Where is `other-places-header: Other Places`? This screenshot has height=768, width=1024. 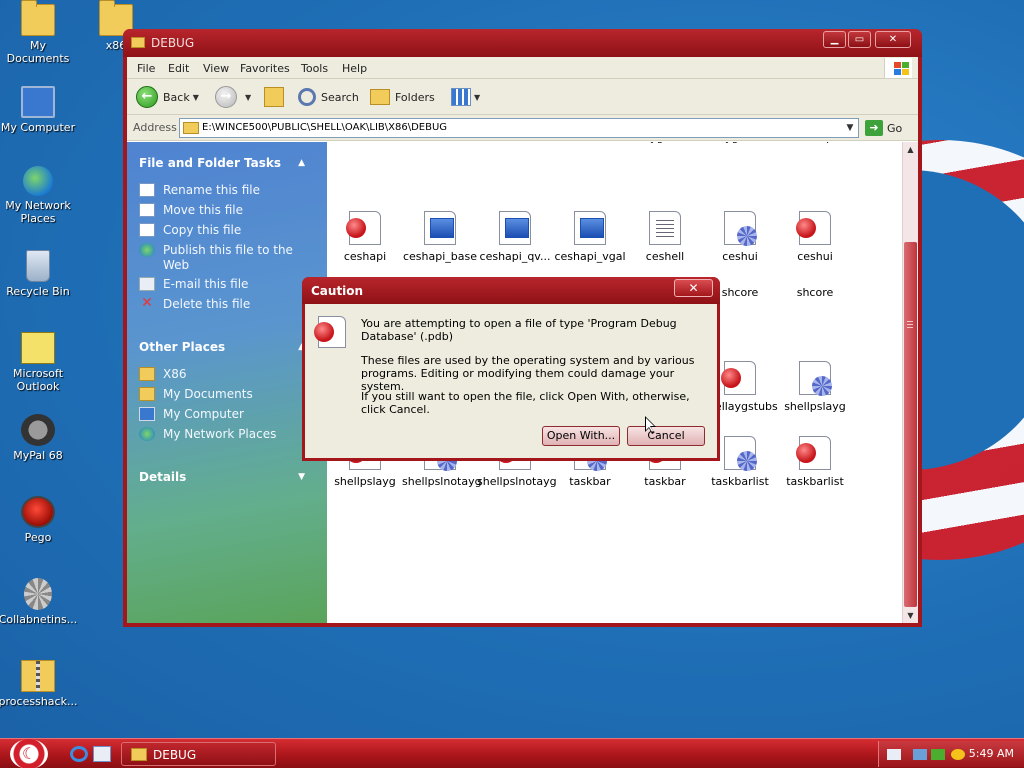
other-places-header: Other Places is located at coordinates (182, 347).